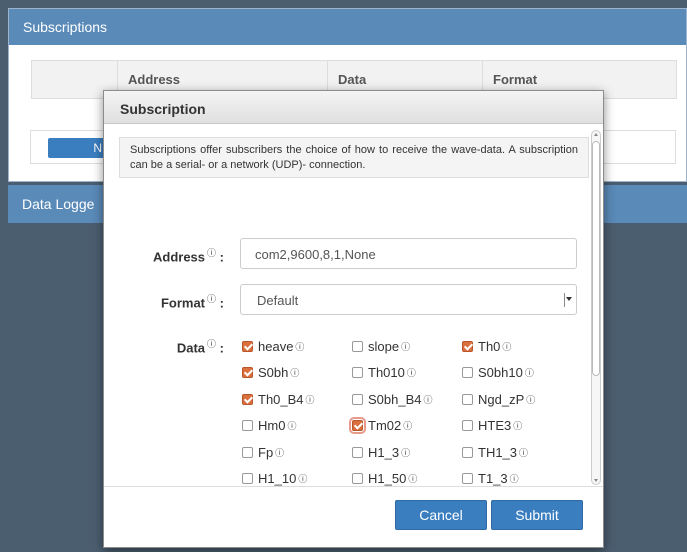 This screenshot has width=687, height=552. Describe the element at coordinates (183, 303) in the screenshot. I see `format-label-text: Format` at that location.